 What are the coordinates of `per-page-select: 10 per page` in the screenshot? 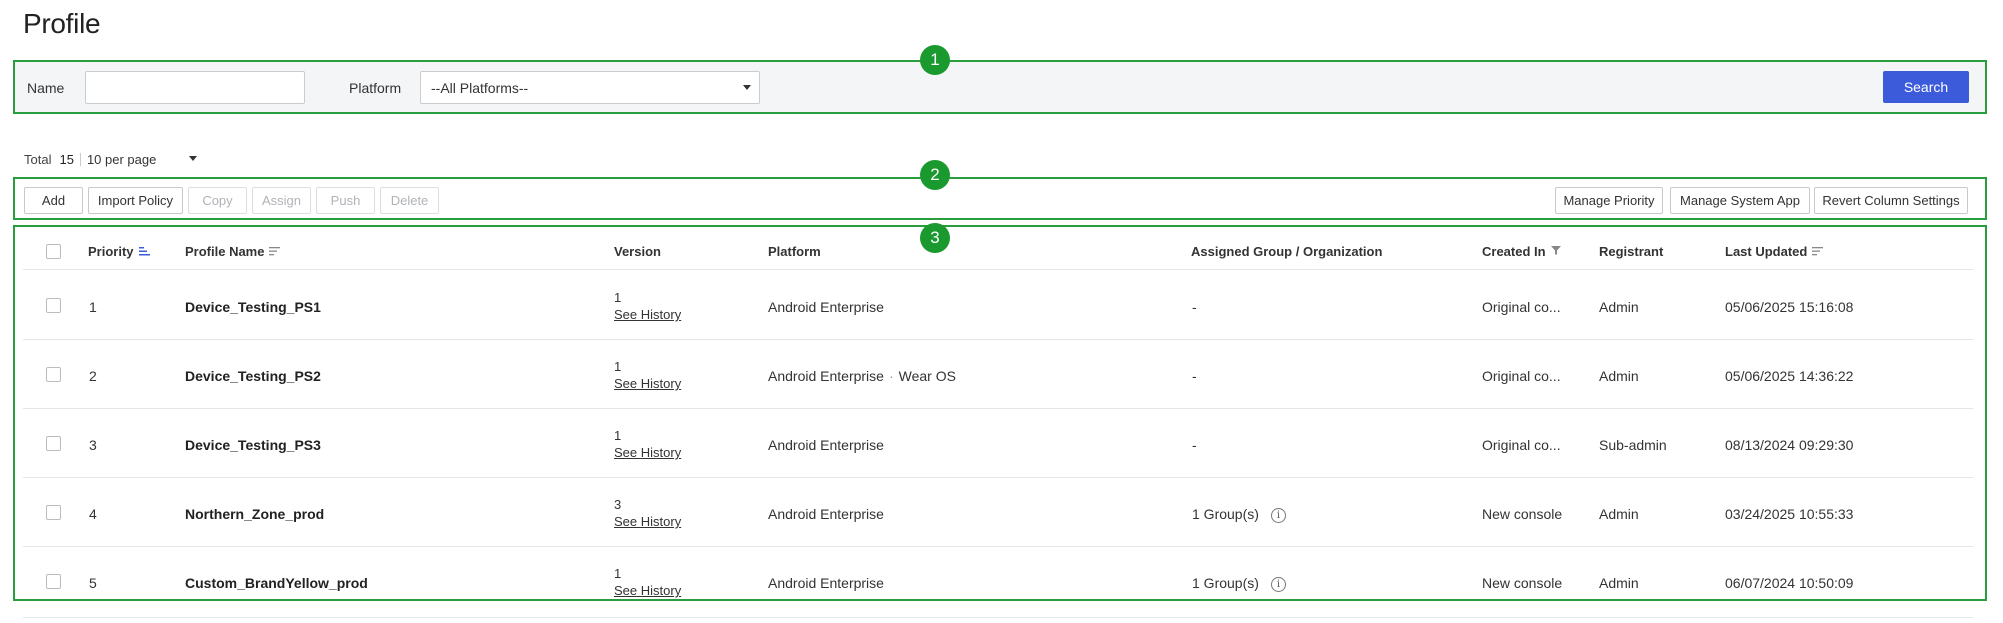 It's located at (142, 159).